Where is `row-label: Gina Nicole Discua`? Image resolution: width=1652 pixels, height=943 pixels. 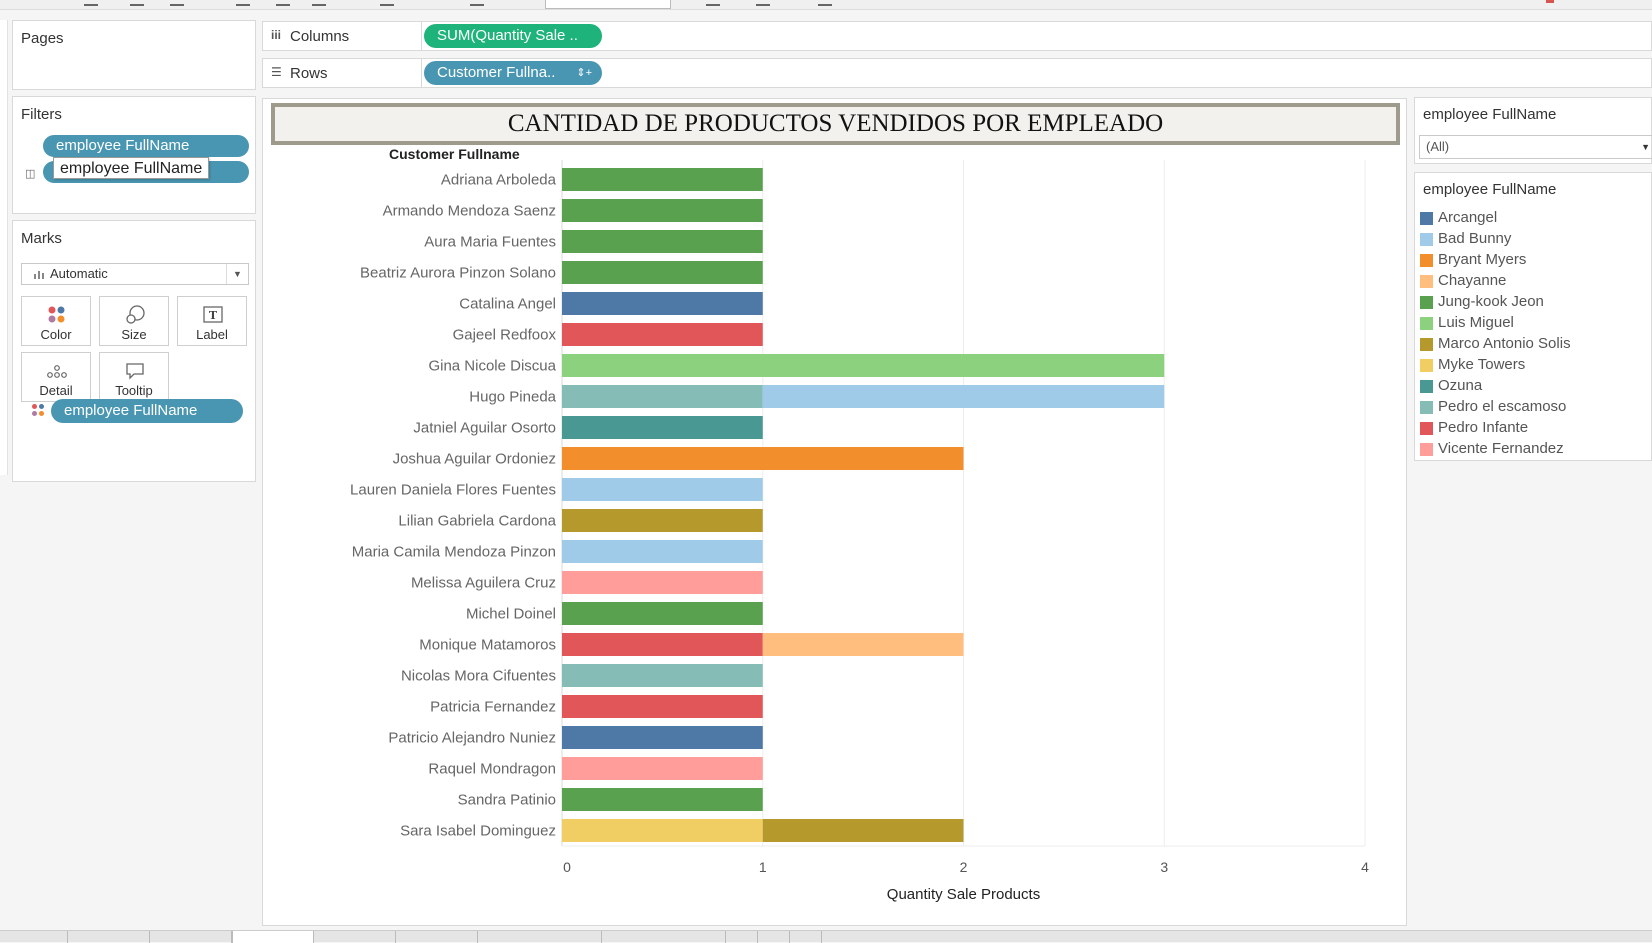
row-label: Gina Nicole Discua is located at coordinates (492, 366).